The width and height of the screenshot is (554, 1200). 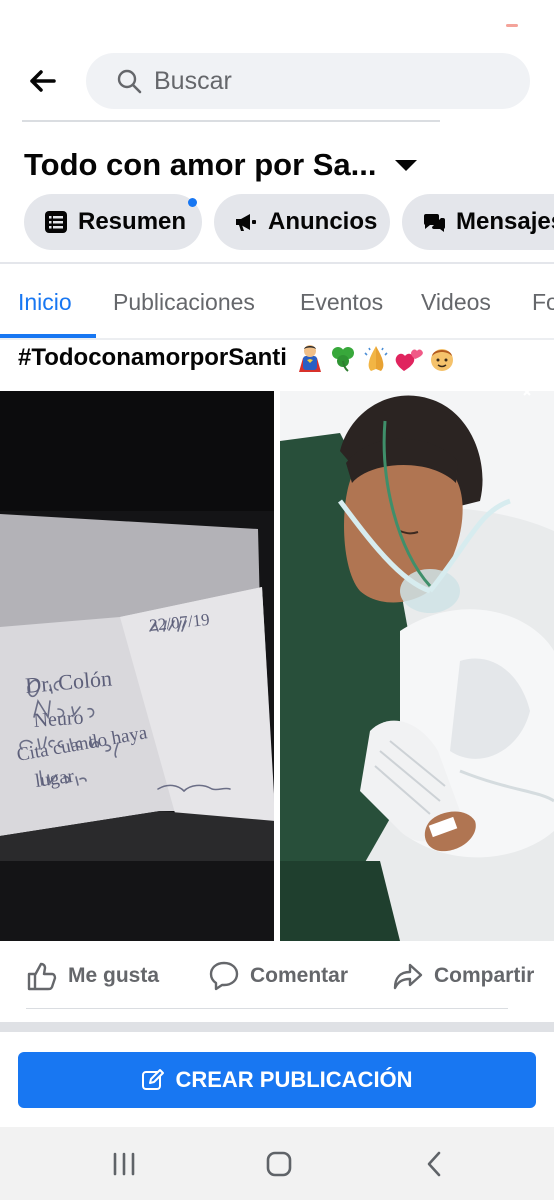 What do you see at coordinates (409, 360) in the screenshot?
I see `two-hearts-icon` at bounding box center [409, 360].